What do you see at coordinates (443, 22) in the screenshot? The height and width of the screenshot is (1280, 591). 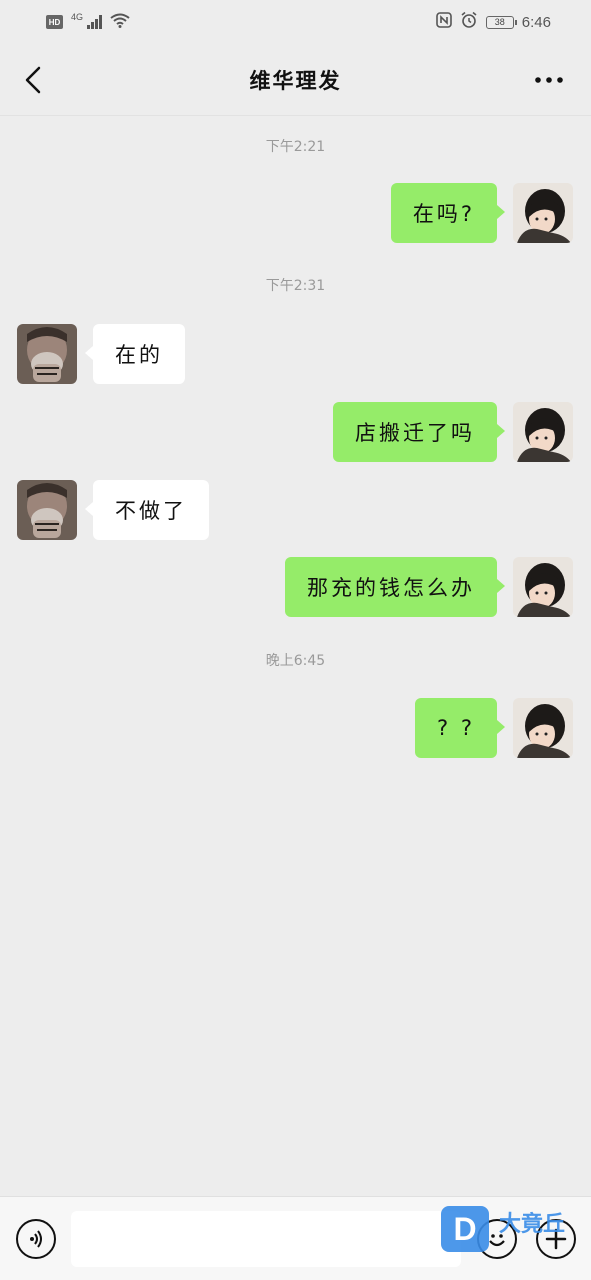 I see `nfc-icon` at bounding box center [443, 22].